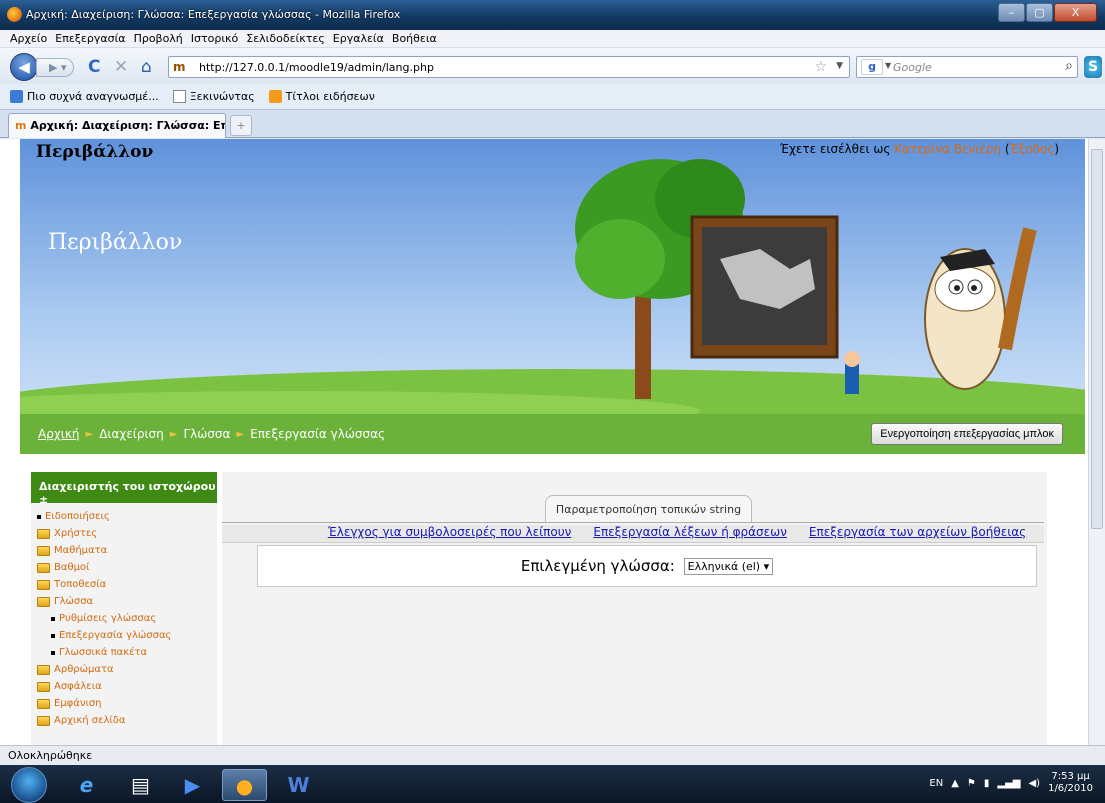 The height and width of the screenshot is (803, 1105). Describe the element at coordinates (285, 38) in the screenshot. I see `menu-bookmarks: Σελιδοδείκτες` at that location.